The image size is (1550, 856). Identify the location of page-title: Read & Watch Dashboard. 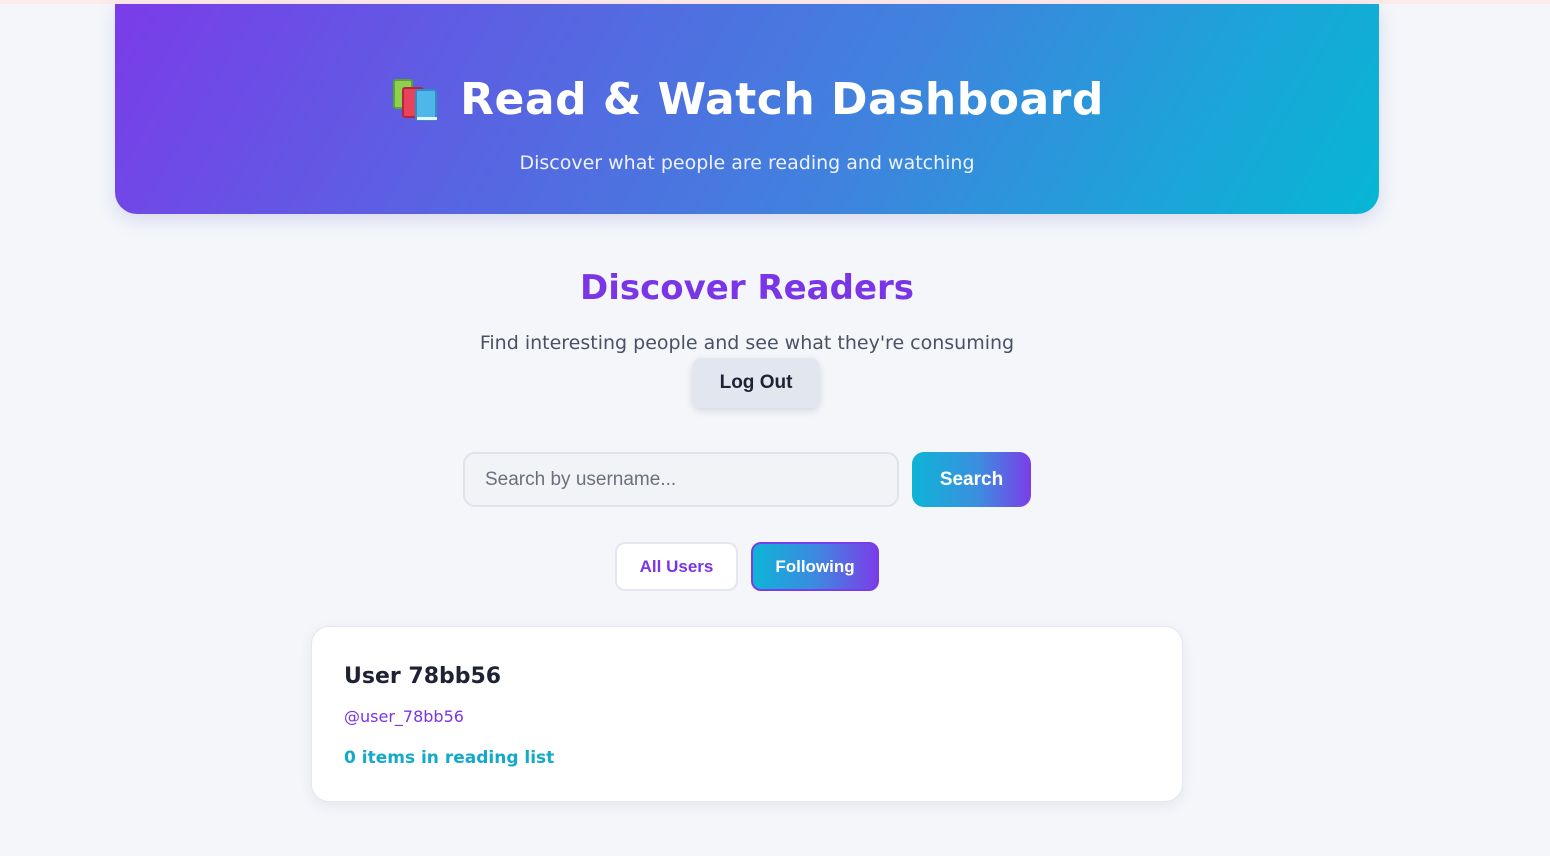
(782, 99).